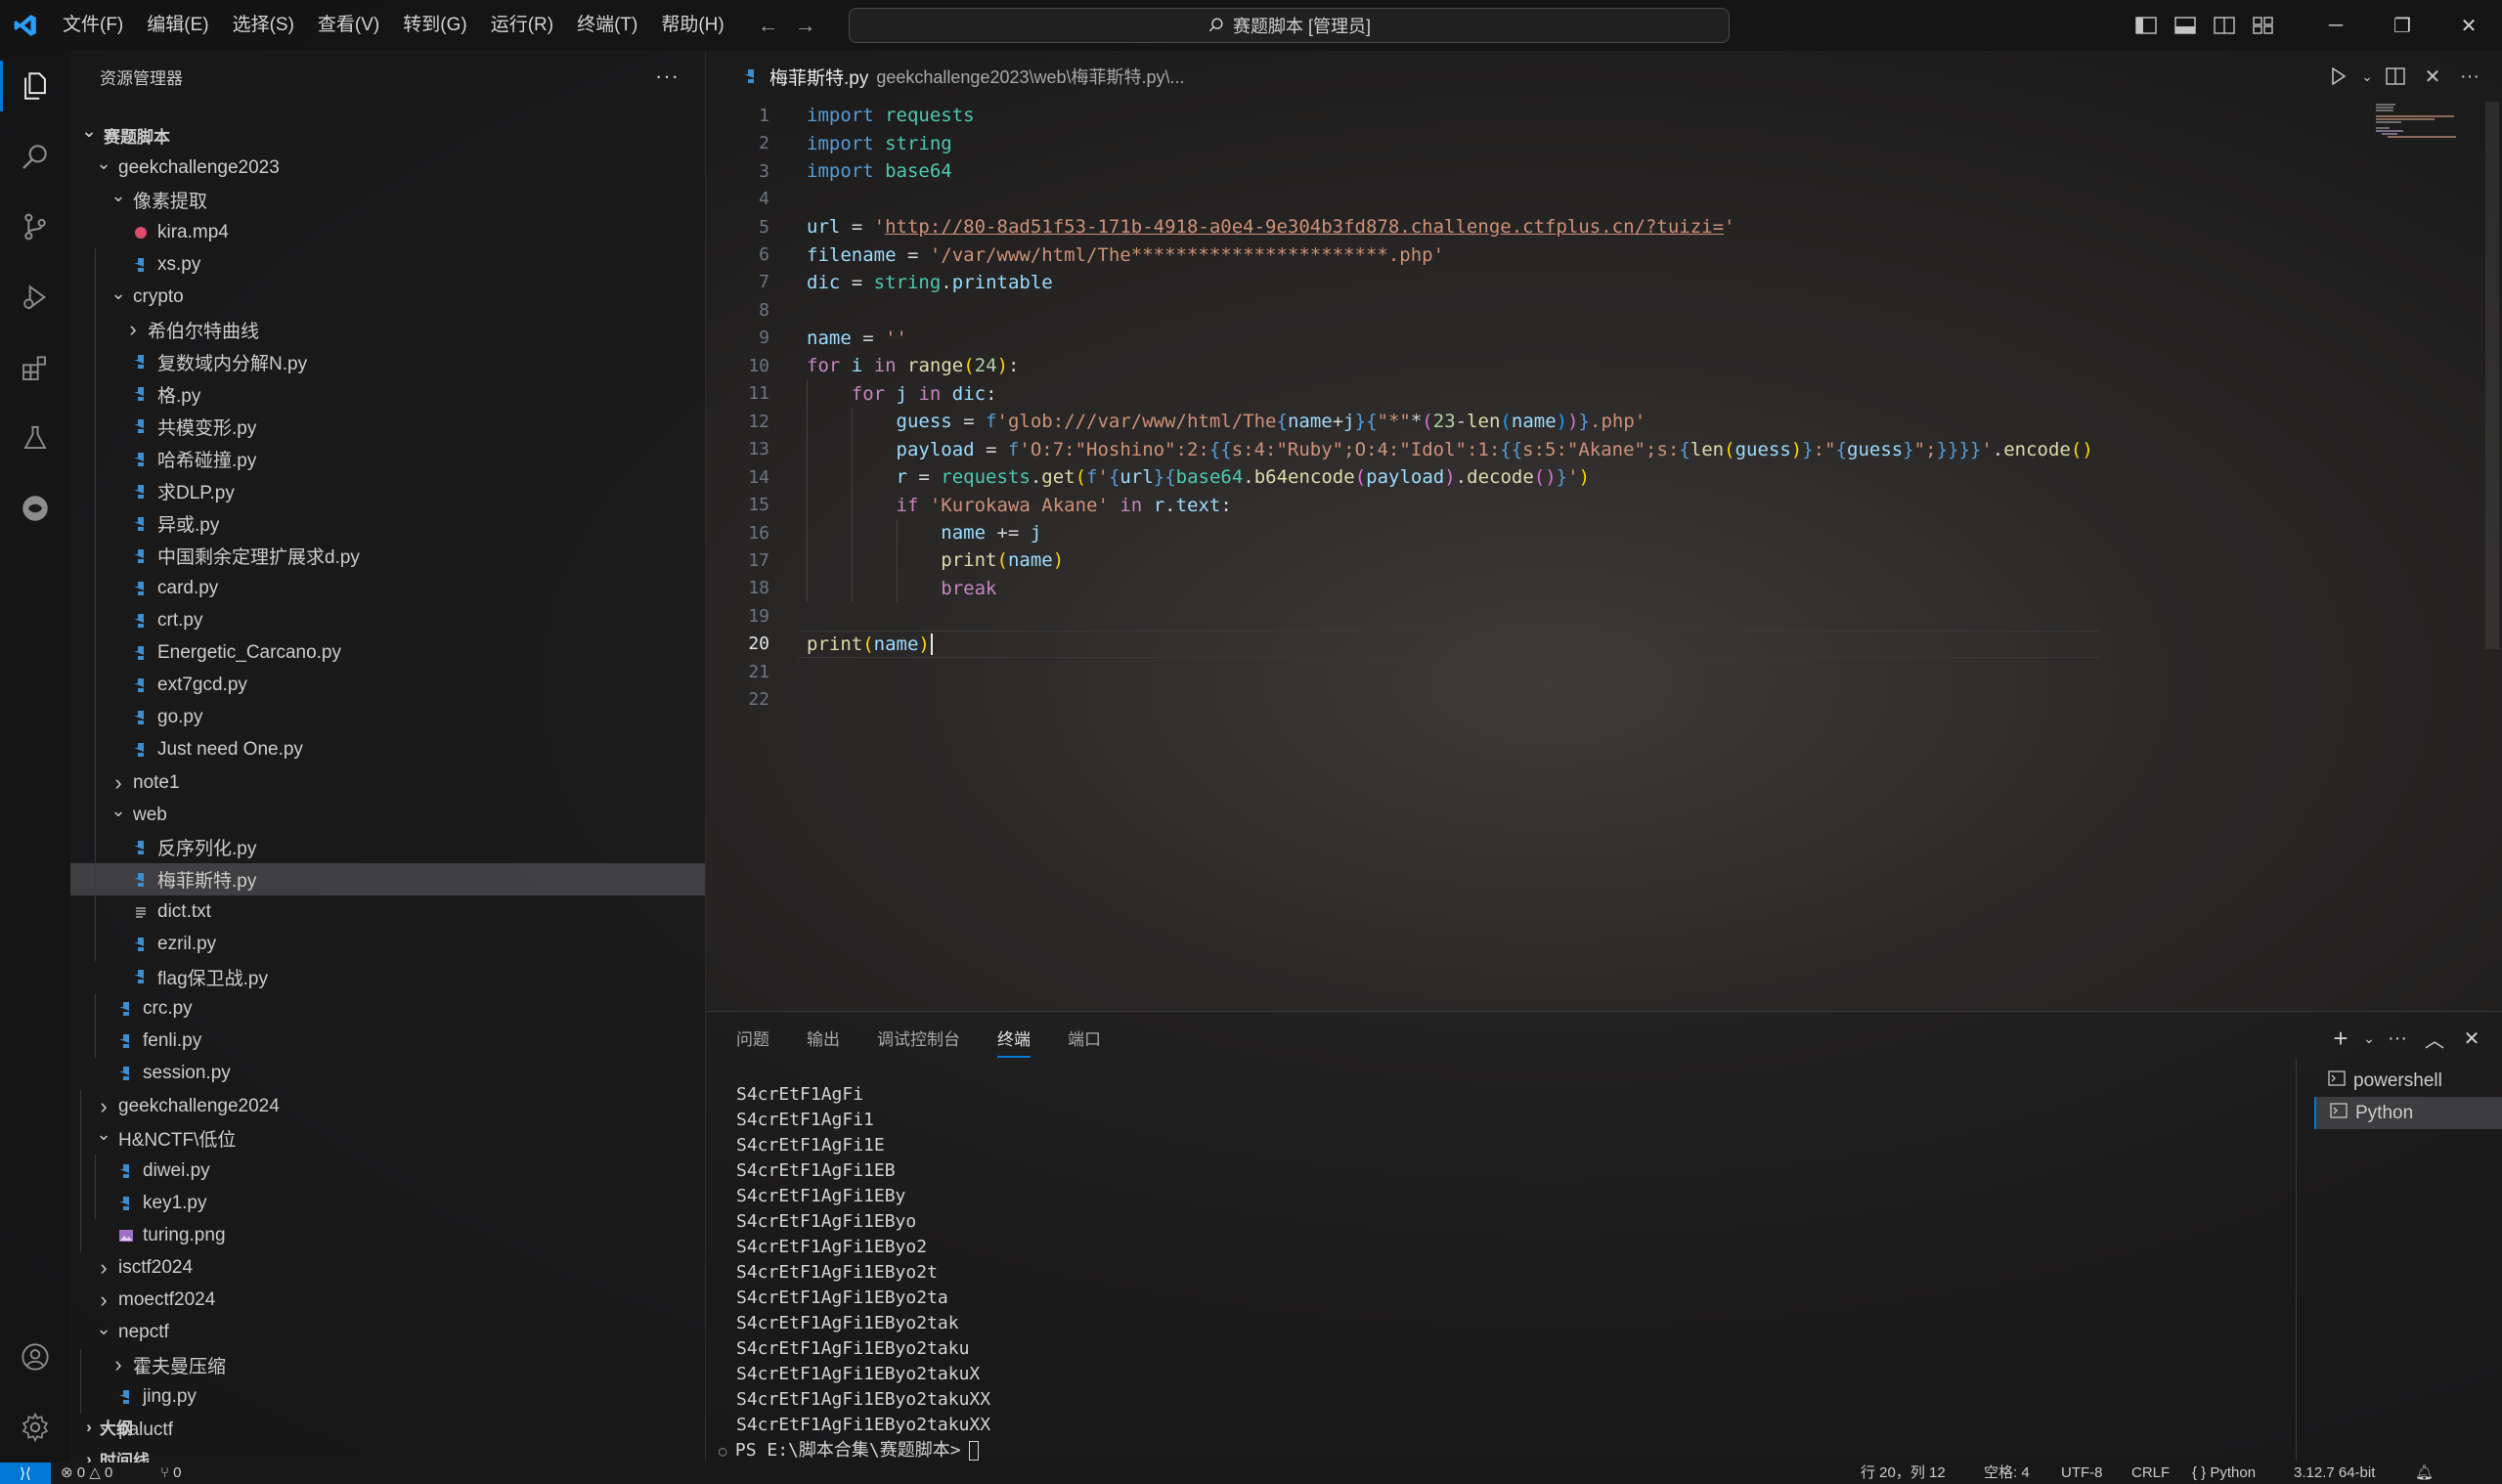  Describe the element at coordinates (753, 1042) in the screenshot. I see `panel-tab: 问题` at that location.